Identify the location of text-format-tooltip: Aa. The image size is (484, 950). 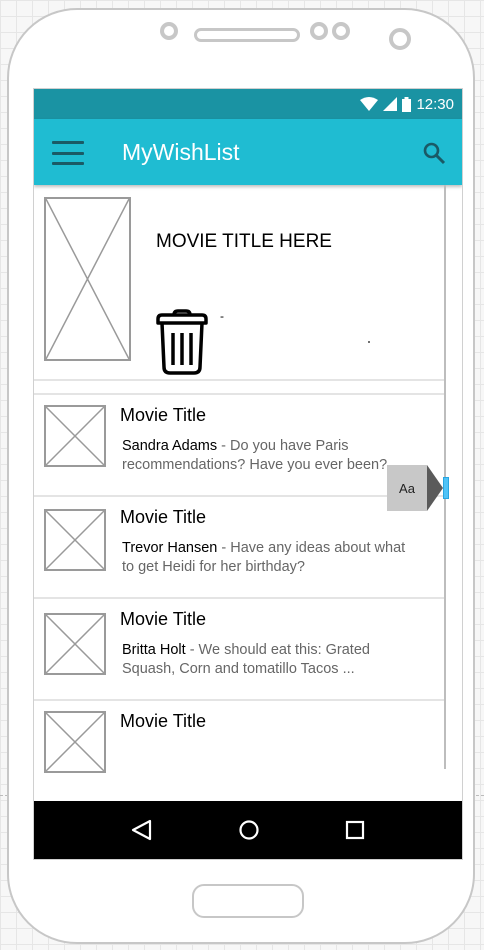
(407, 488).